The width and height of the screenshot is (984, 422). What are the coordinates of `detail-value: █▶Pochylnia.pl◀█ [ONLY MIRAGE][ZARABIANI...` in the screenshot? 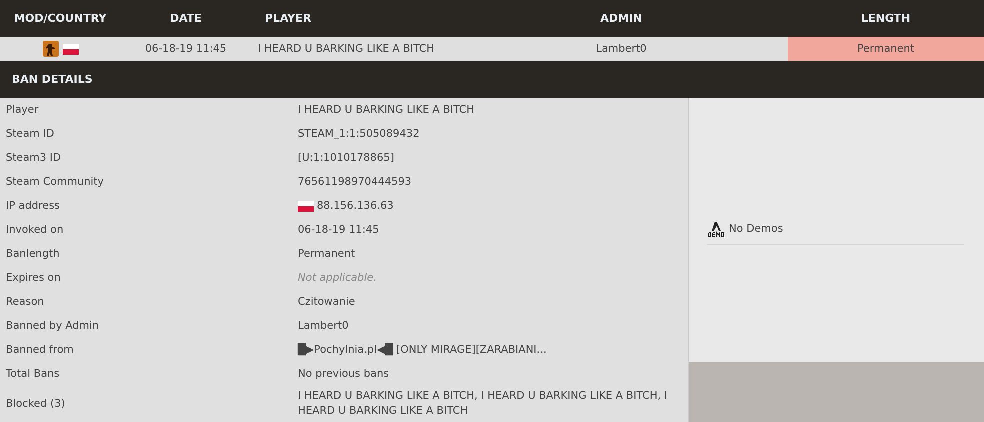 It's located at (422, 350).